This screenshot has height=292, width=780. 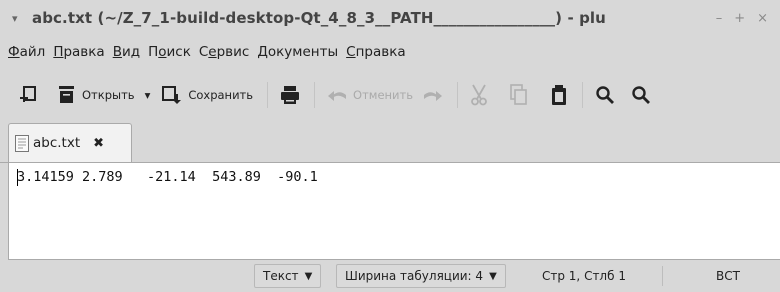 What do you see at coordinates (414, 276) in the screenshot?
I see `tab-width-label: Ширина табуляции: 4` at bounding box center [414, 276].